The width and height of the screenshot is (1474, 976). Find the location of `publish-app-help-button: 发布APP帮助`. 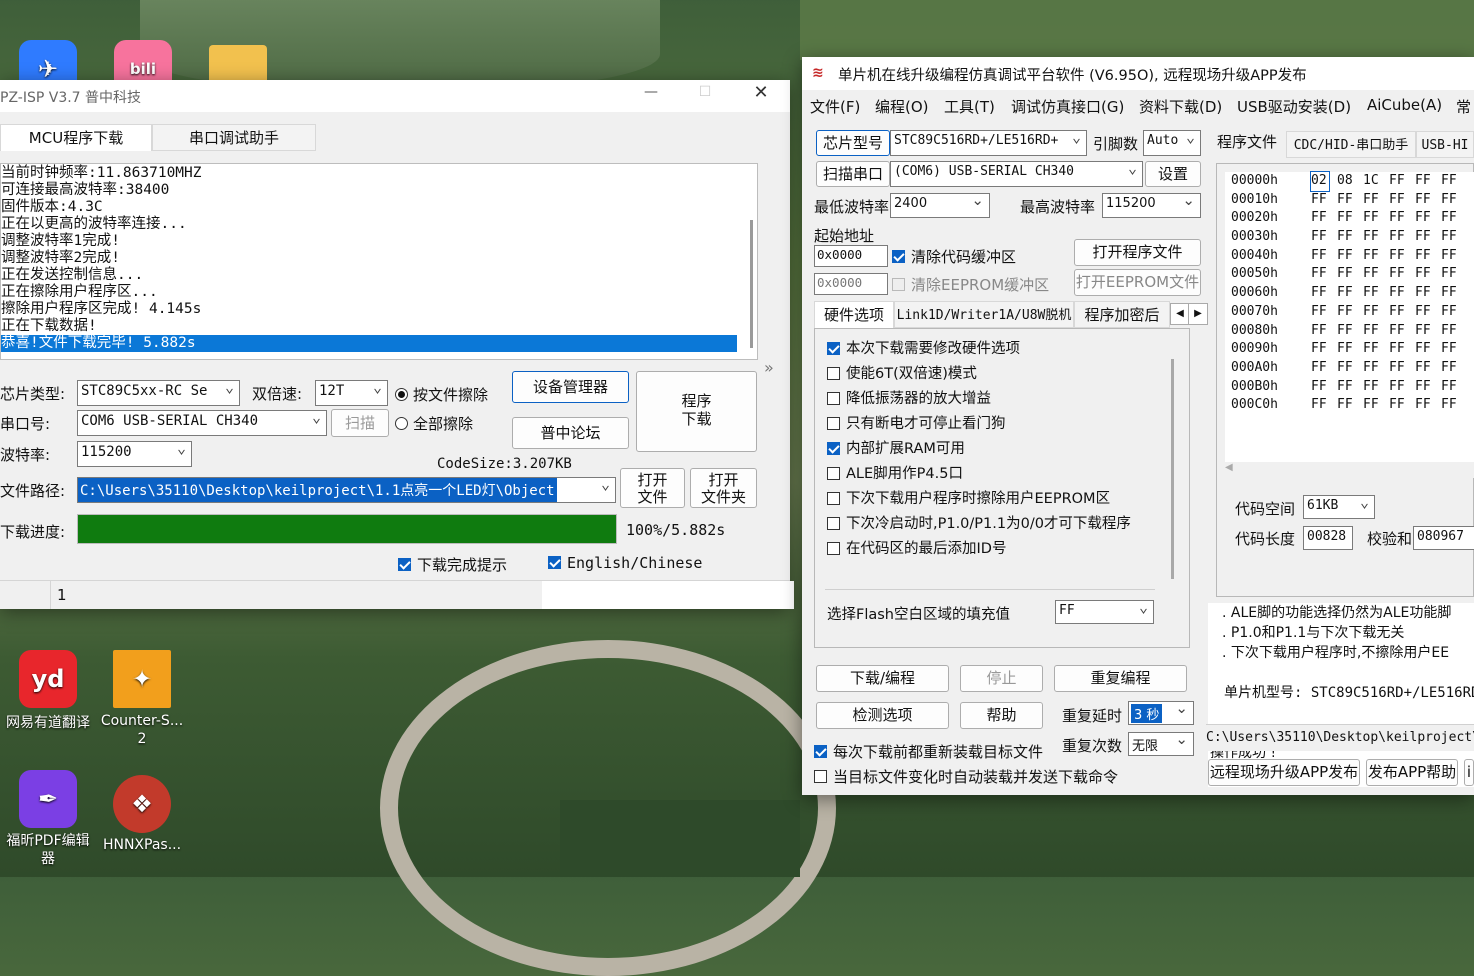

publish-app-help-button: 发布APP帮助 is located at coordinates (1412, 772).